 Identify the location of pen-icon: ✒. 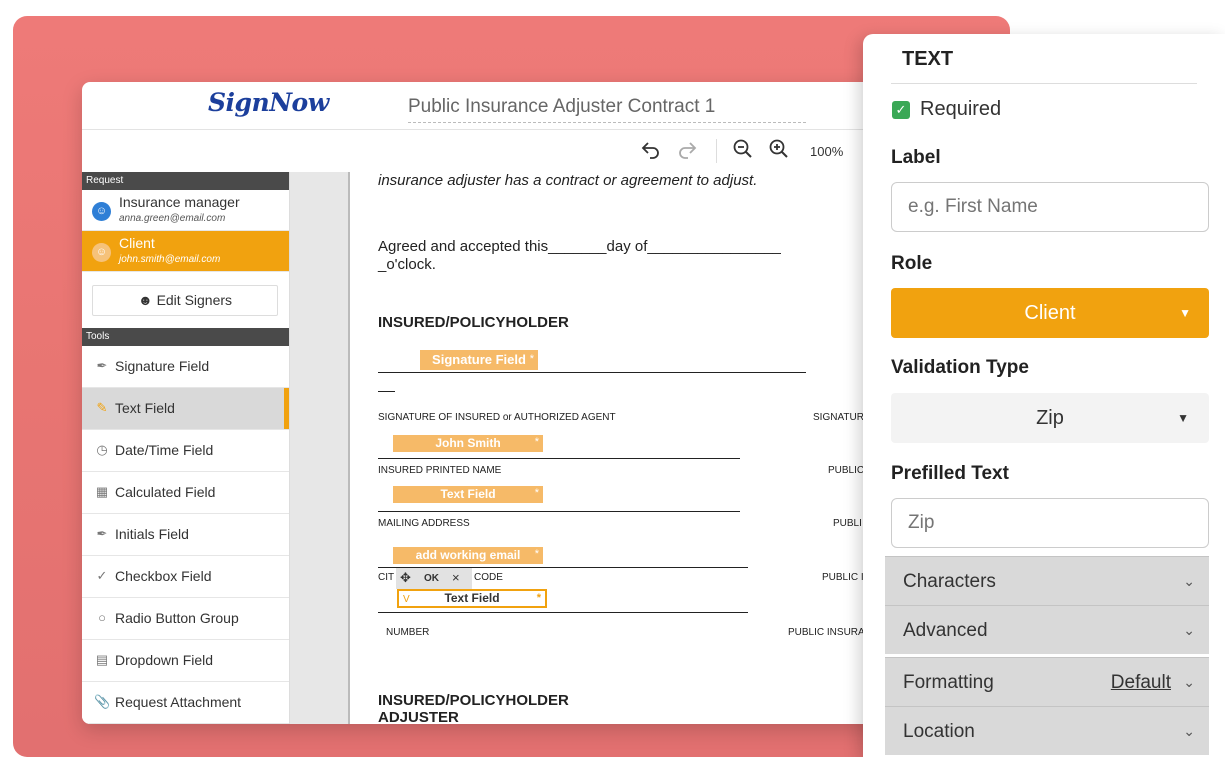
(102, 533).